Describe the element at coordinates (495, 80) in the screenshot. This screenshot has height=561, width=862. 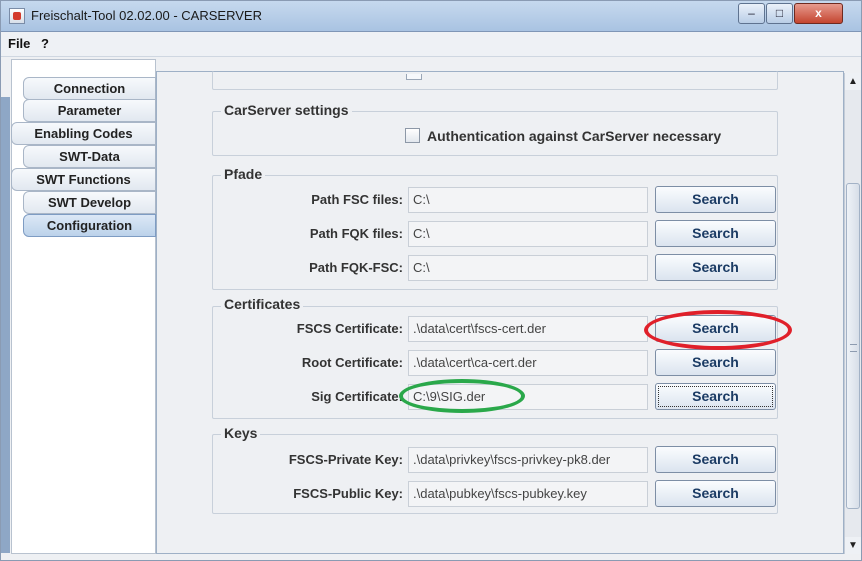
I see `group-previous` at that location.